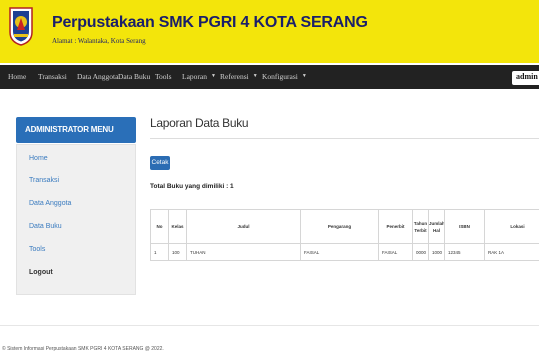 The width and height of the screenshot is (539, 359). I want to click on nav-home: Home, so click(17, 77).